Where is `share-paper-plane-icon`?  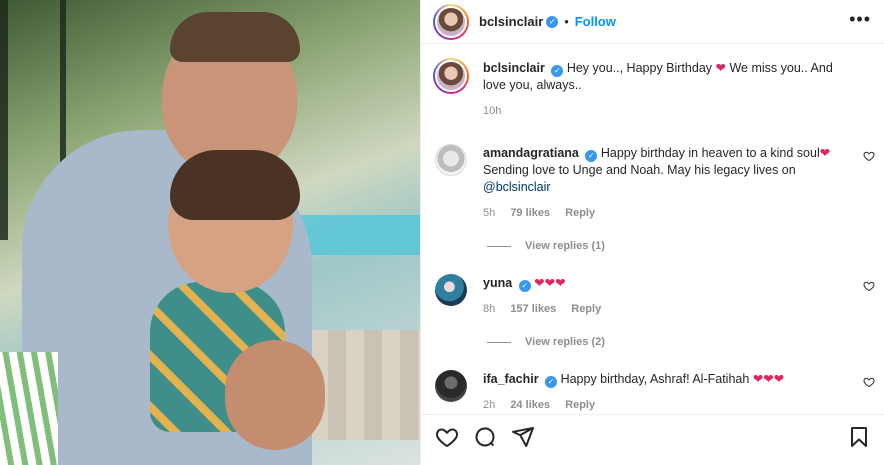 share-paper-plane-icon is located at coordinates (523, 437).